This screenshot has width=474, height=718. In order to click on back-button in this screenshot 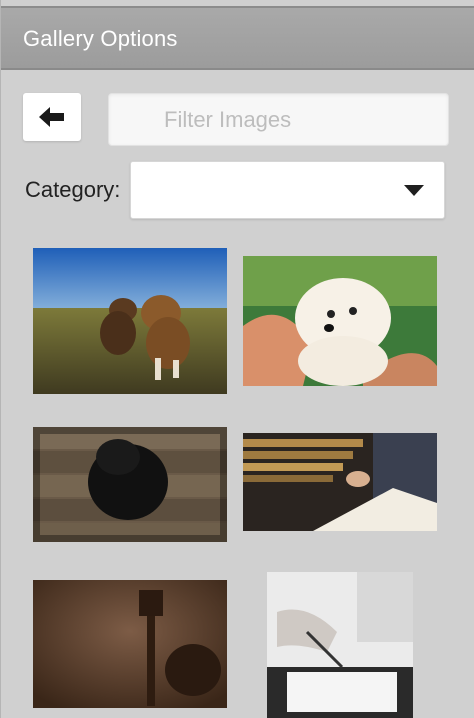, I will do `click(52, 117)`.